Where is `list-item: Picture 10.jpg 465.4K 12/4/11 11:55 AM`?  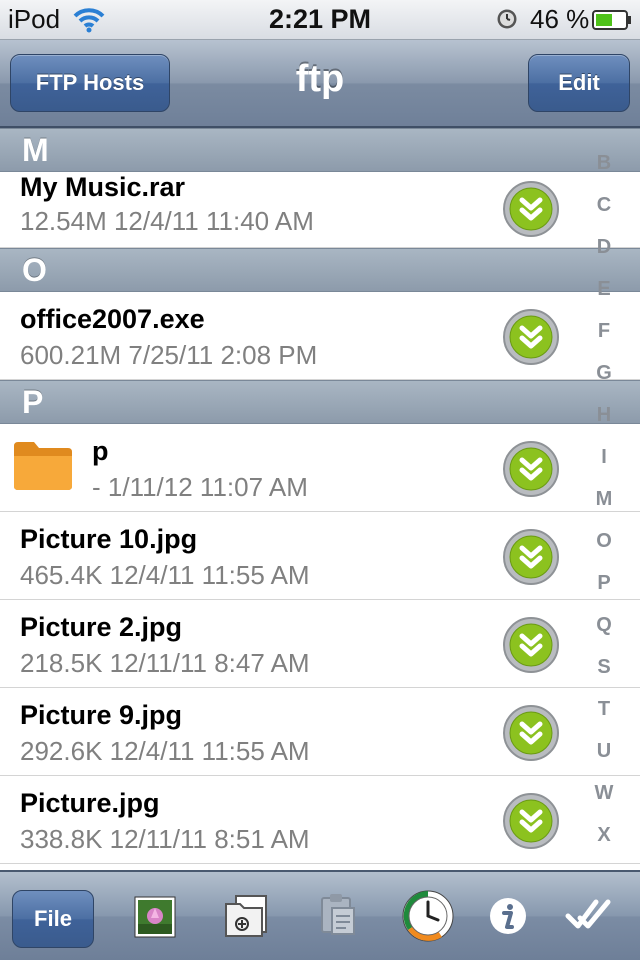 list-item: Picture 10.jpg 465.4K 12/4/11 11:55 AM is located at coordinates (320, 556).